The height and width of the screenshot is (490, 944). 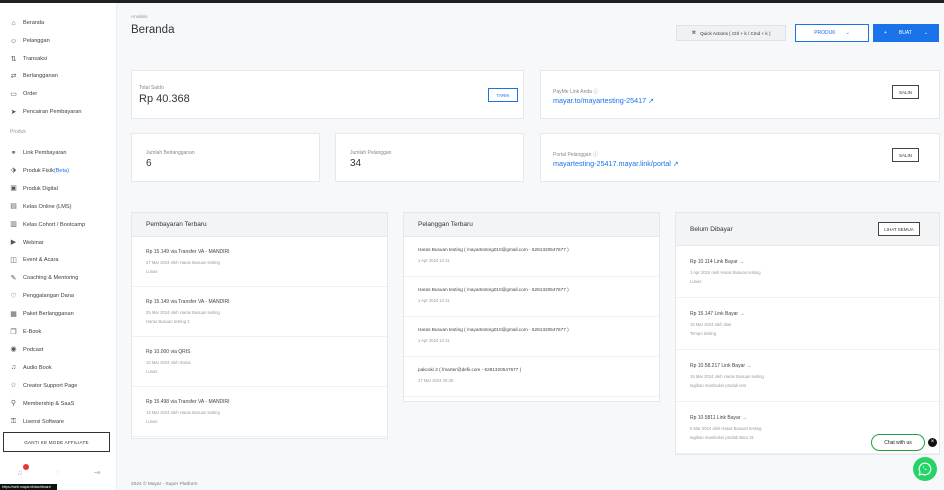 I want to click on sidebar-item-label: Kelas Online (LMS), so click(x=47, y=206).